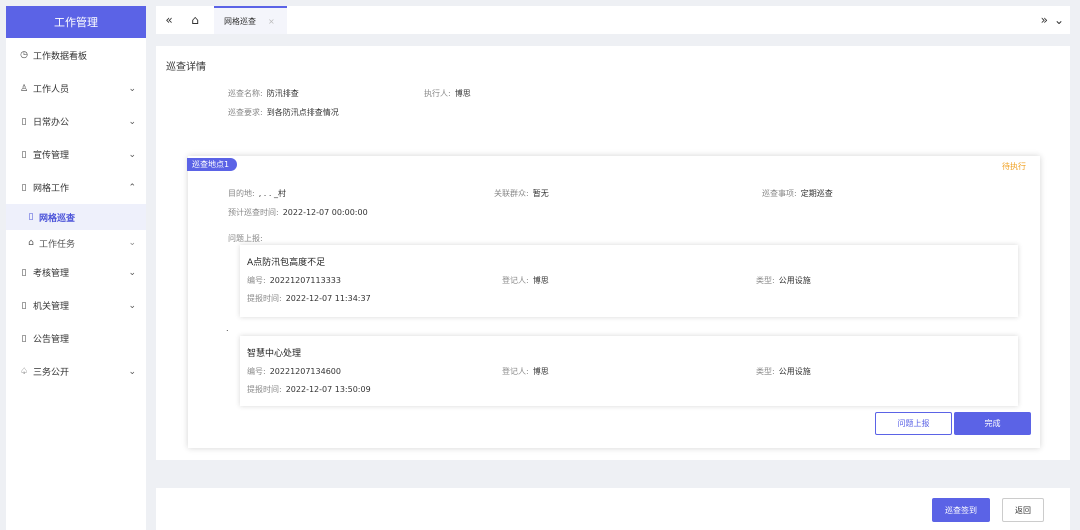 The image size is (1080, 530). I want to click on field-label: 巡查要求:, so click(245, 112).